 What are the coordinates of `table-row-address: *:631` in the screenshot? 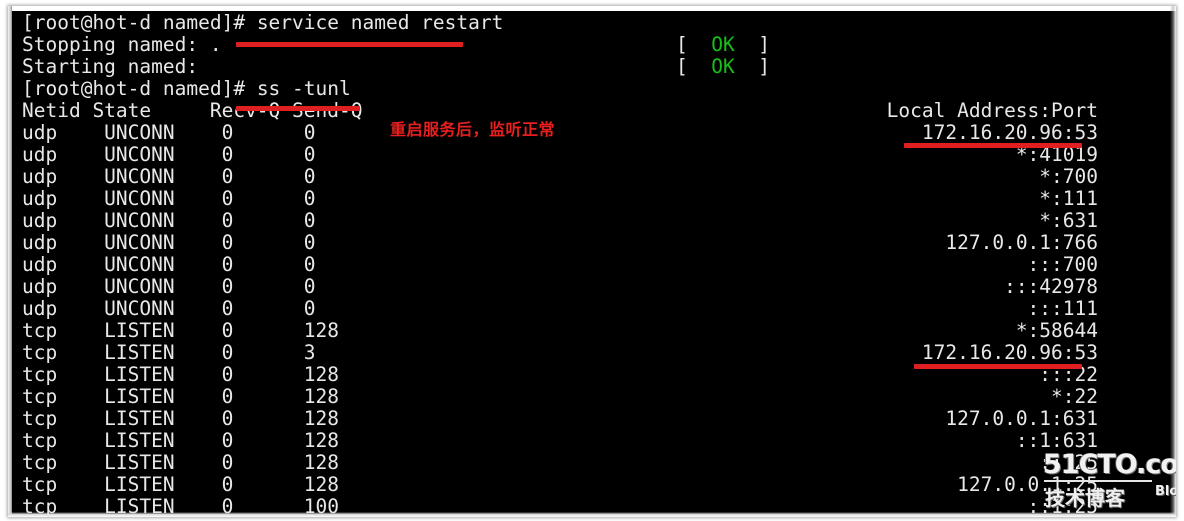 It's located at (1068, 220).